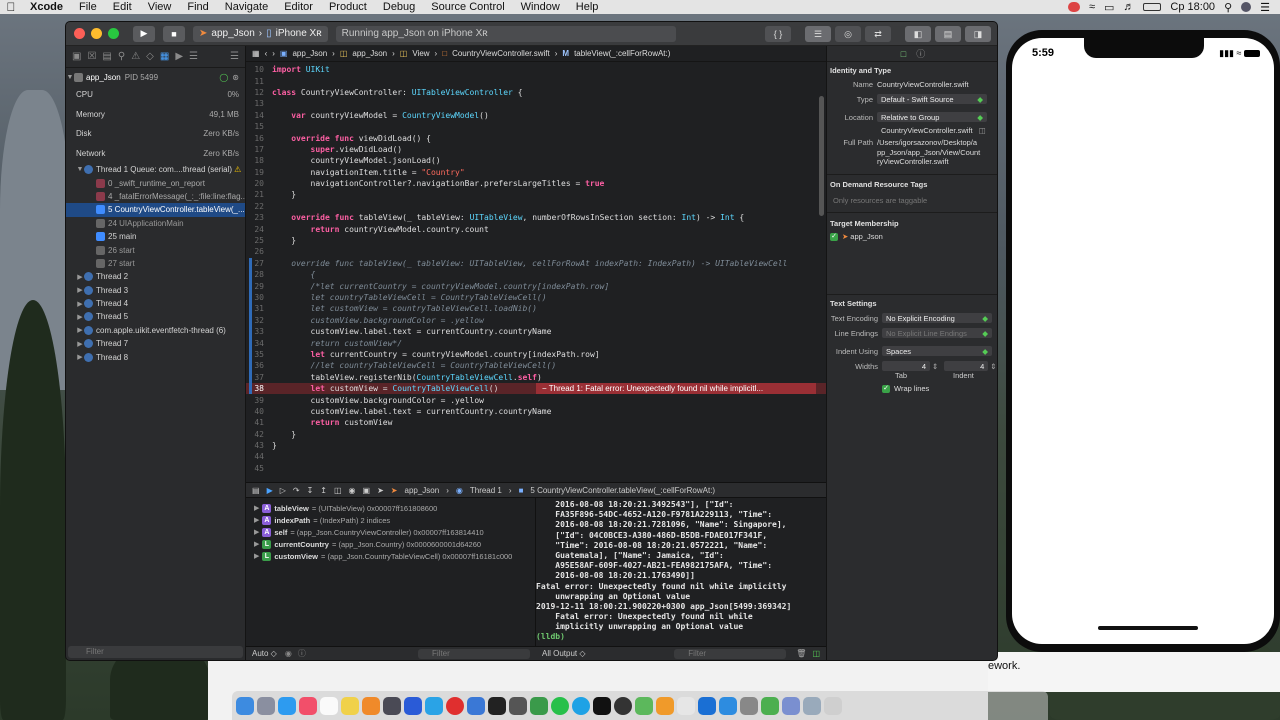  What do you see at coordinates (622, 53) in the screenshot?
I see `jump-method: tableView(_:cellForRowAt:)` at bounding box center [622, 53].